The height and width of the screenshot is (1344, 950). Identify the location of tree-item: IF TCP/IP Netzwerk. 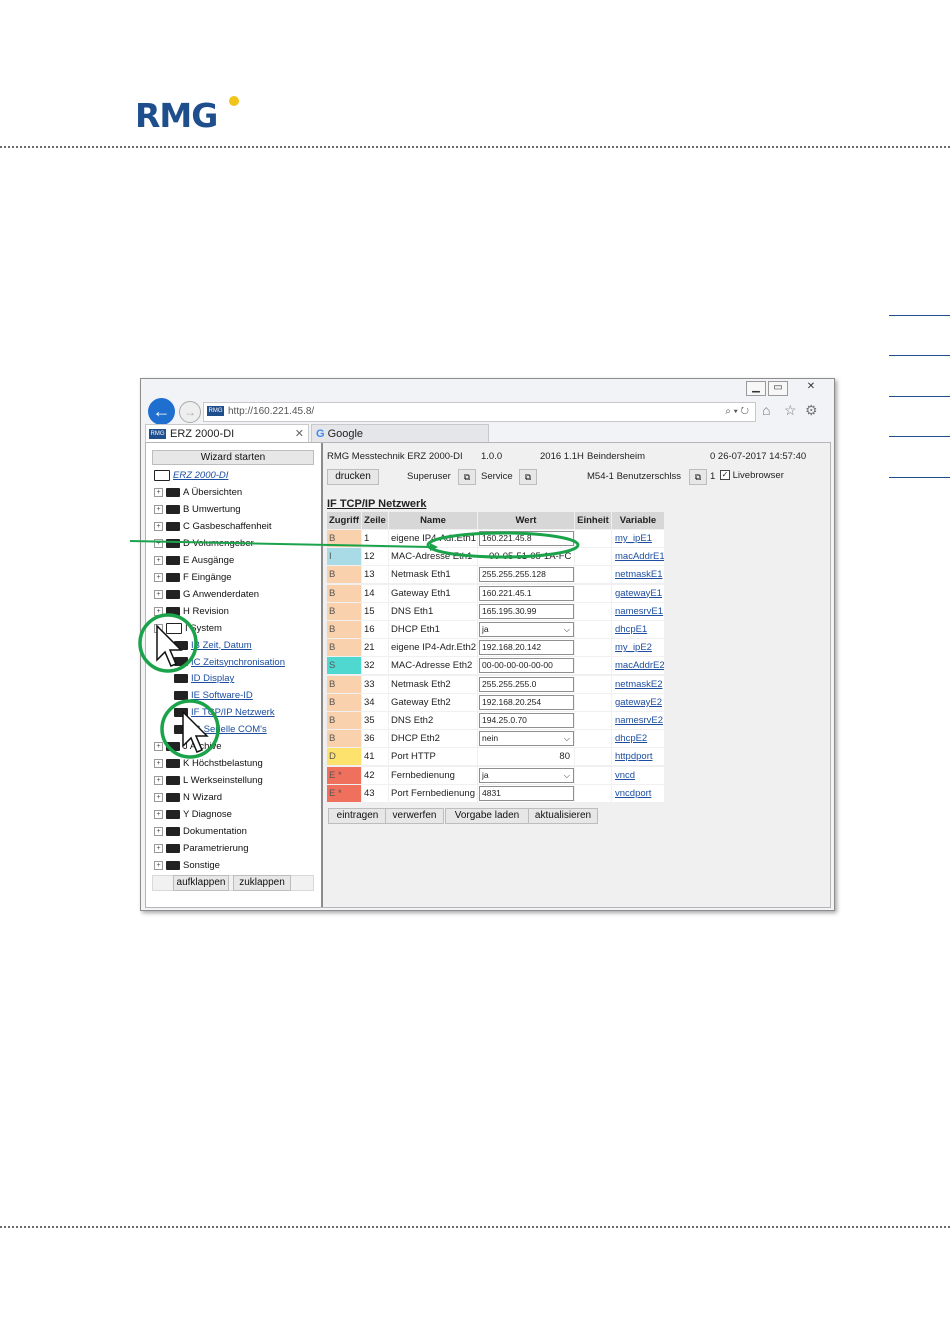
(224, 712).